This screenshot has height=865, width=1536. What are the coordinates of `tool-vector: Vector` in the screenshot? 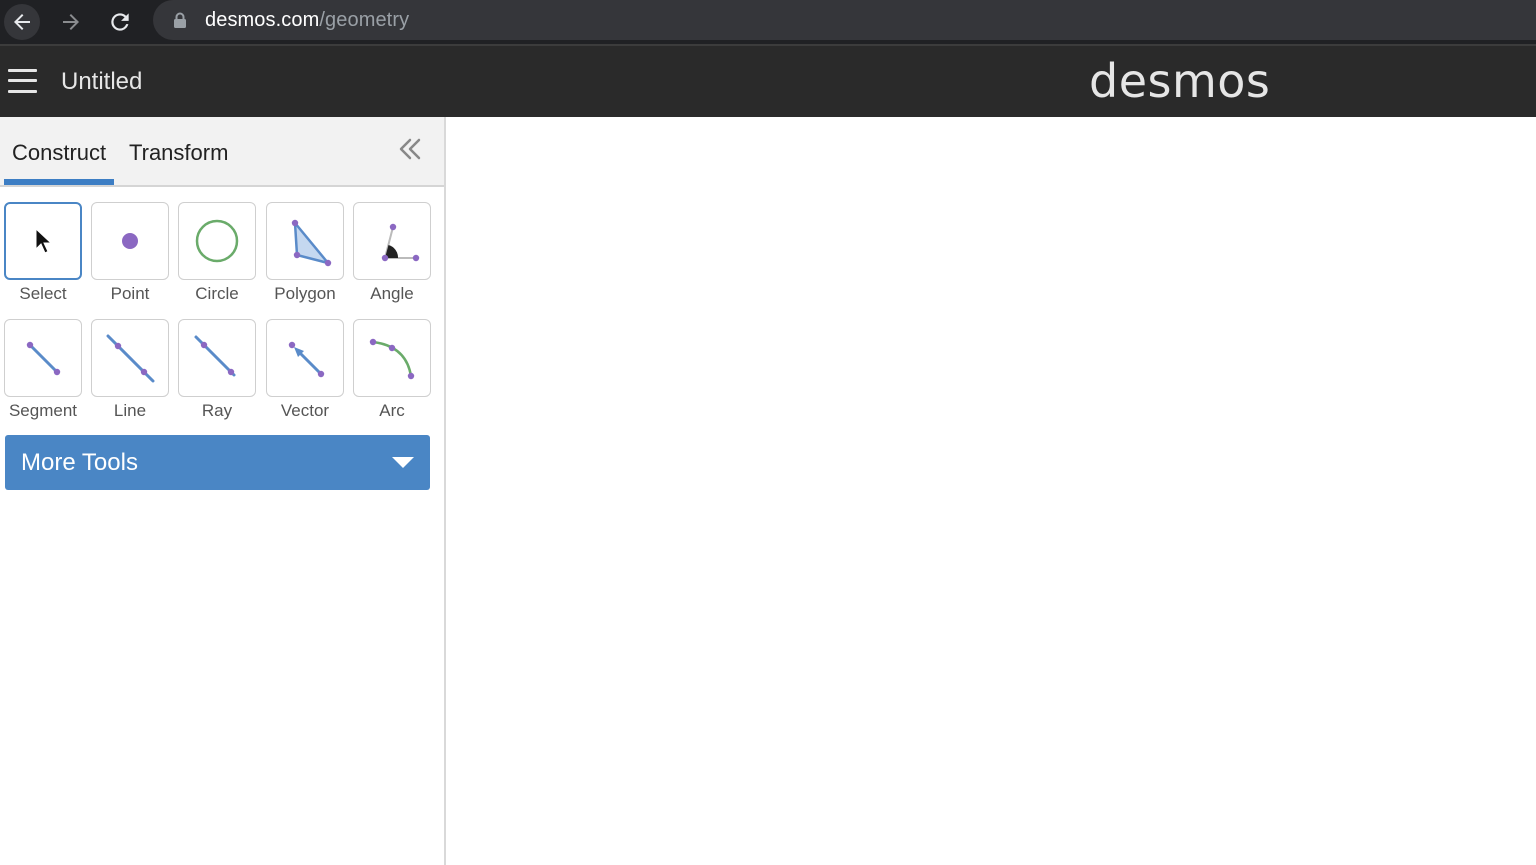 It's located at (305, 370).